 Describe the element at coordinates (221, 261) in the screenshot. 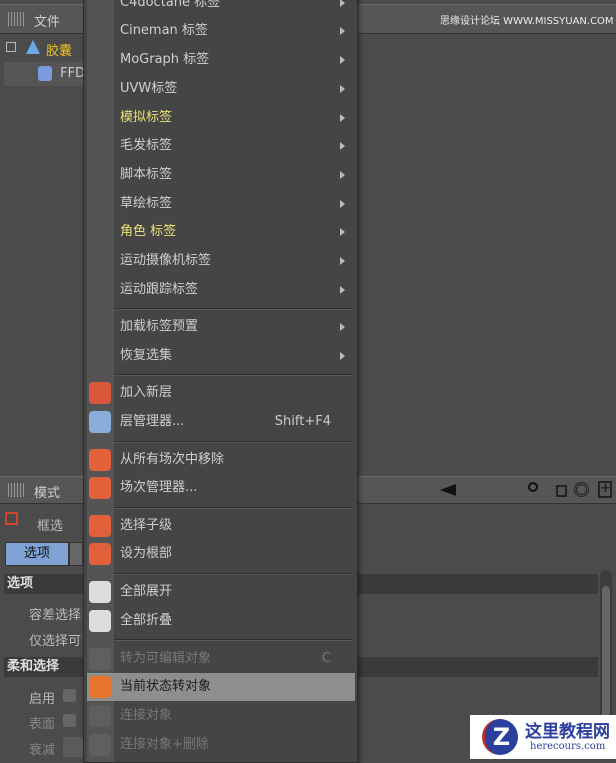

I see `menu-item: 运动摄像机标签` at that location.